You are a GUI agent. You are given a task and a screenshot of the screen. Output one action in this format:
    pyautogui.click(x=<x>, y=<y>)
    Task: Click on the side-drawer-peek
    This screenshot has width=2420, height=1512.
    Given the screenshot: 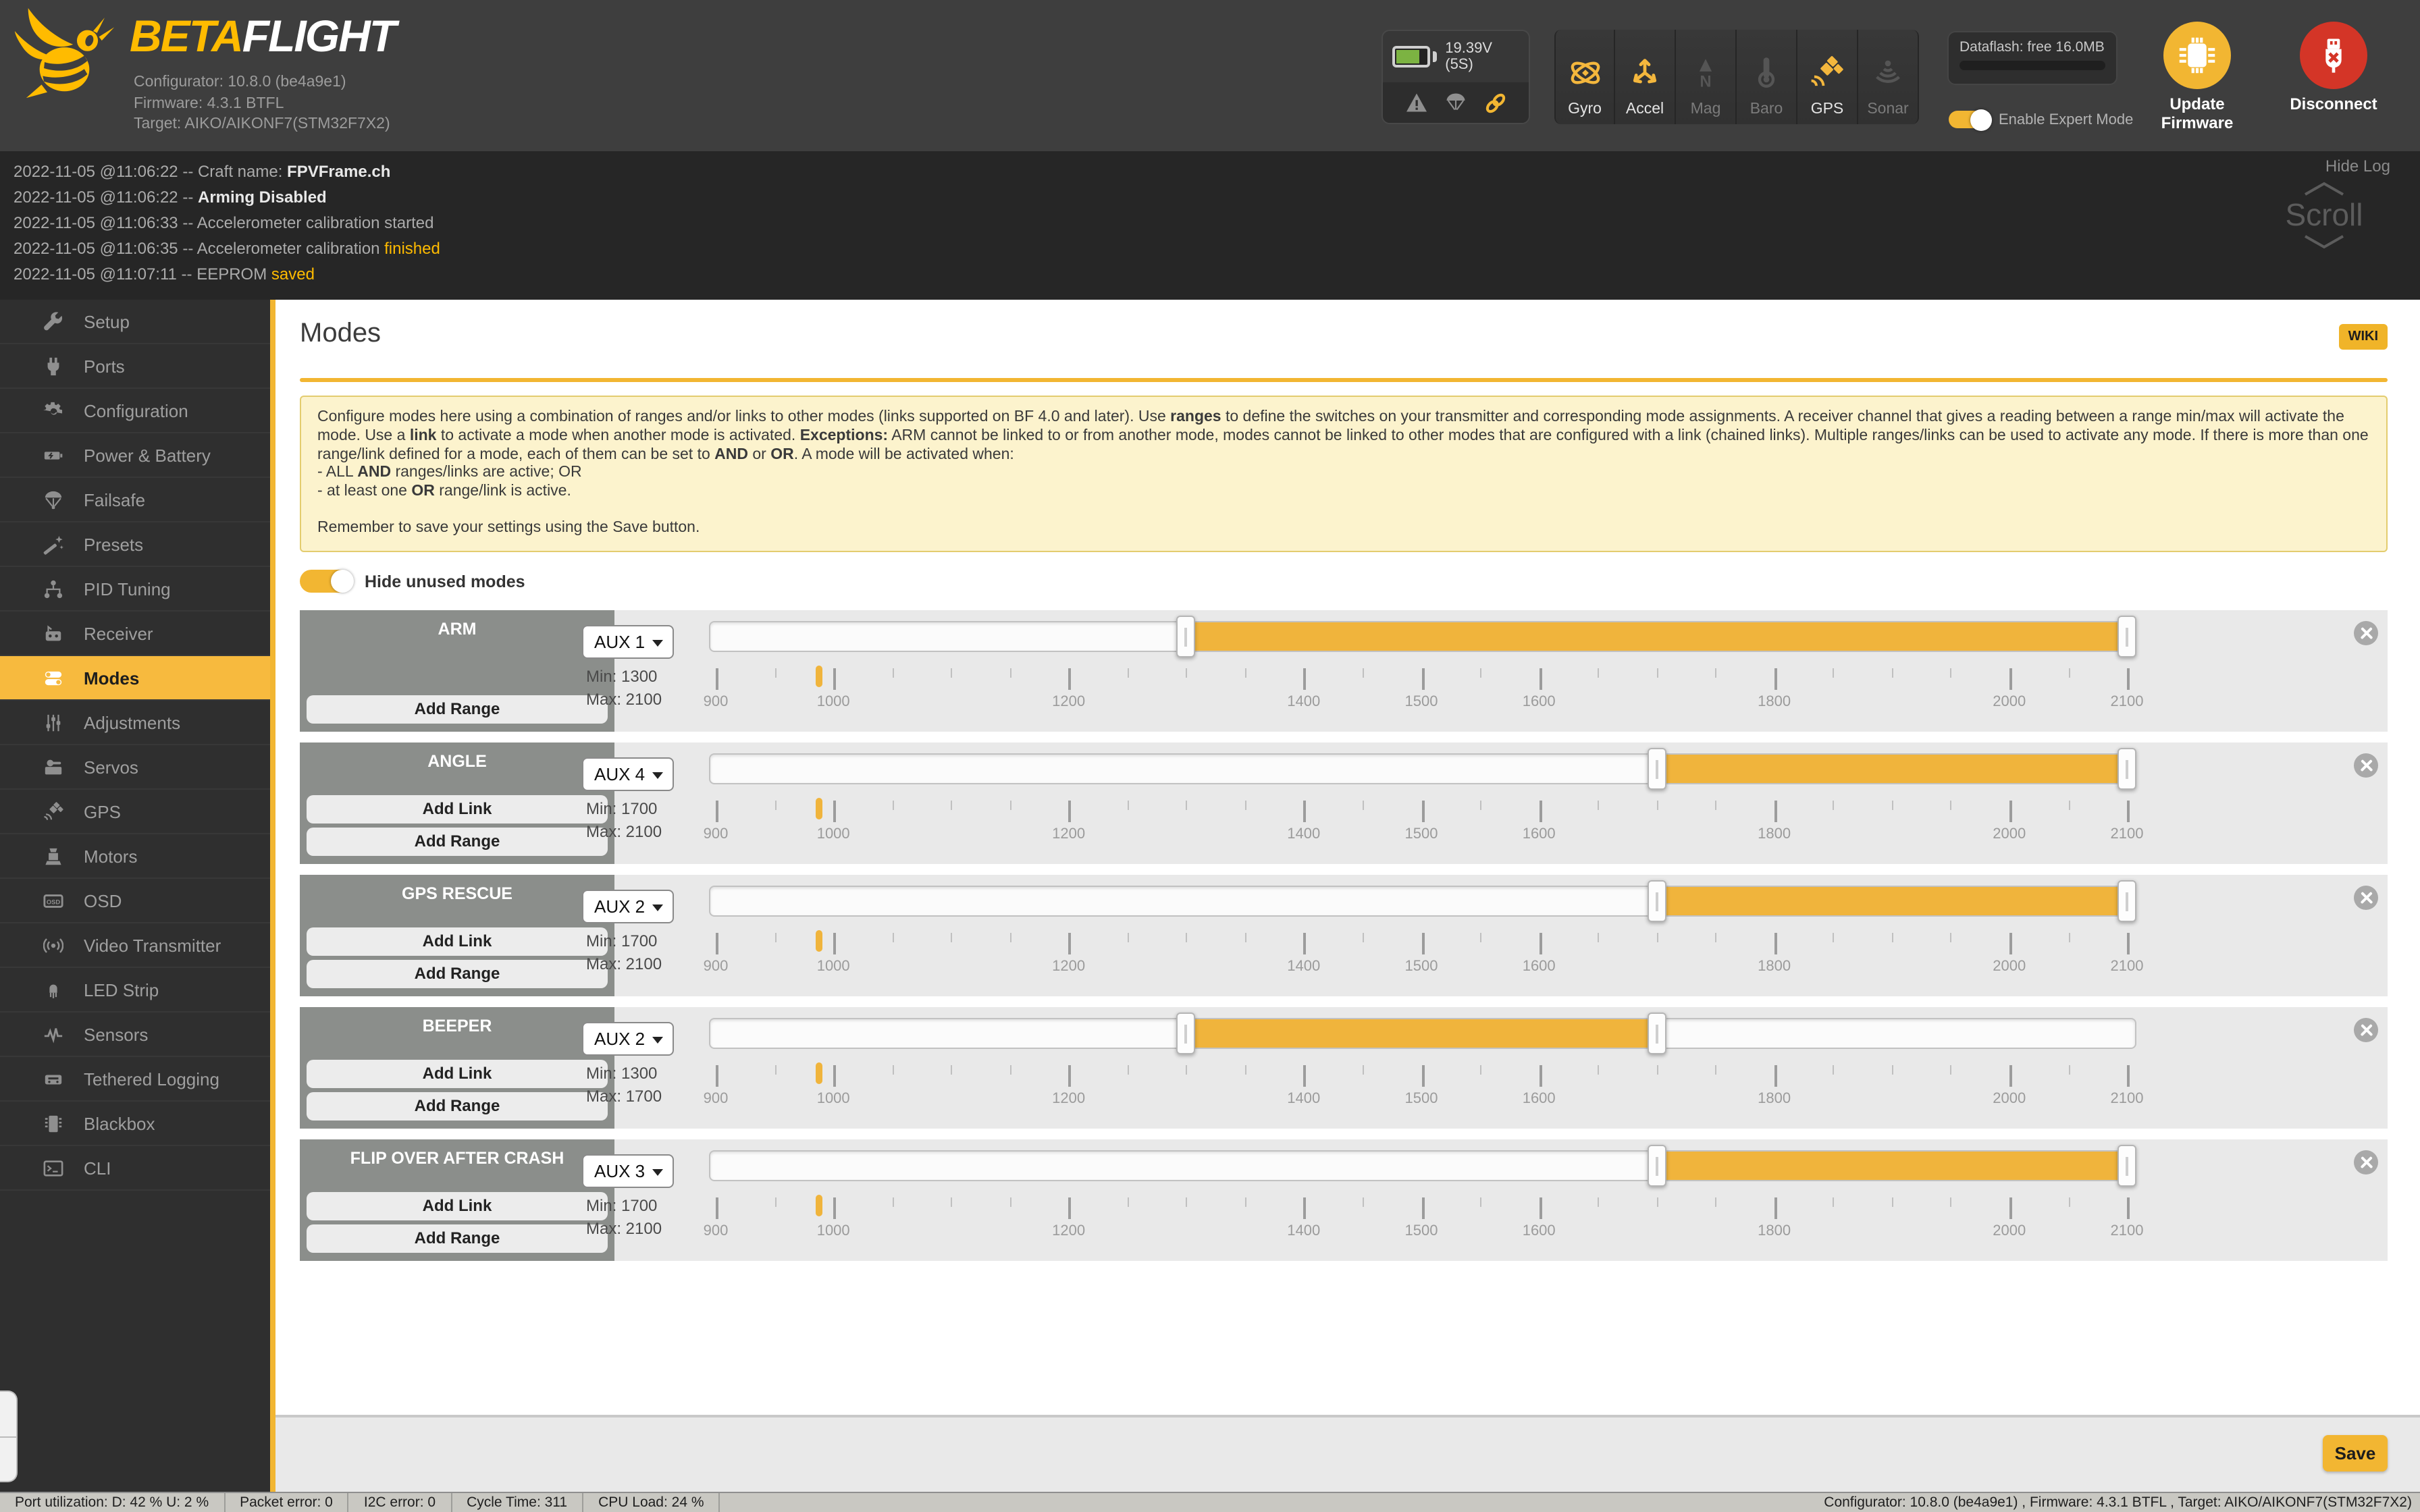 What is the action you would take?
    pyautogui.click(x=9, y=1436)
    